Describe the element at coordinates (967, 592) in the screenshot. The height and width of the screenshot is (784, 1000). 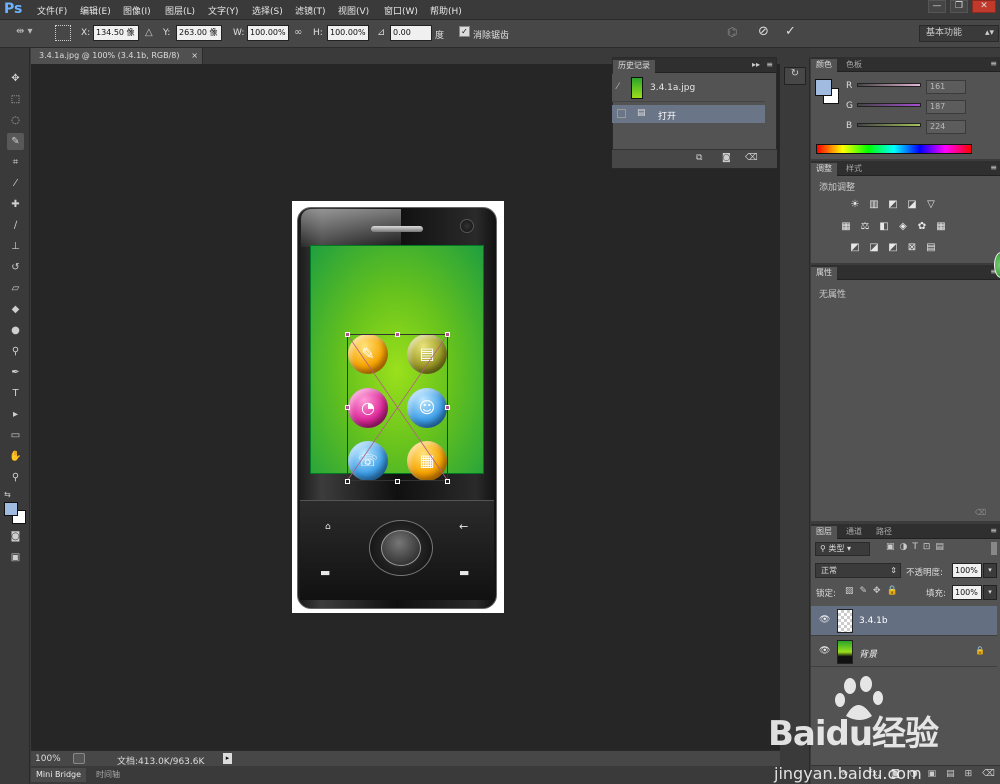
I see `fill-field: 100%` at that location.